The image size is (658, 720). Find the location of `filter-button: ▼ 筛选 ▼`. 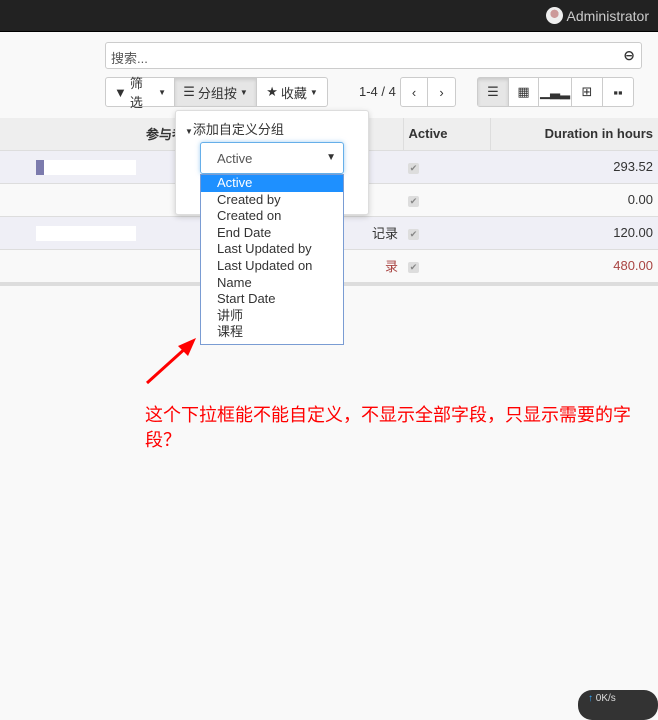

filter-button: ▼ 筛选 ▼ is located at coordinates (140, 93).